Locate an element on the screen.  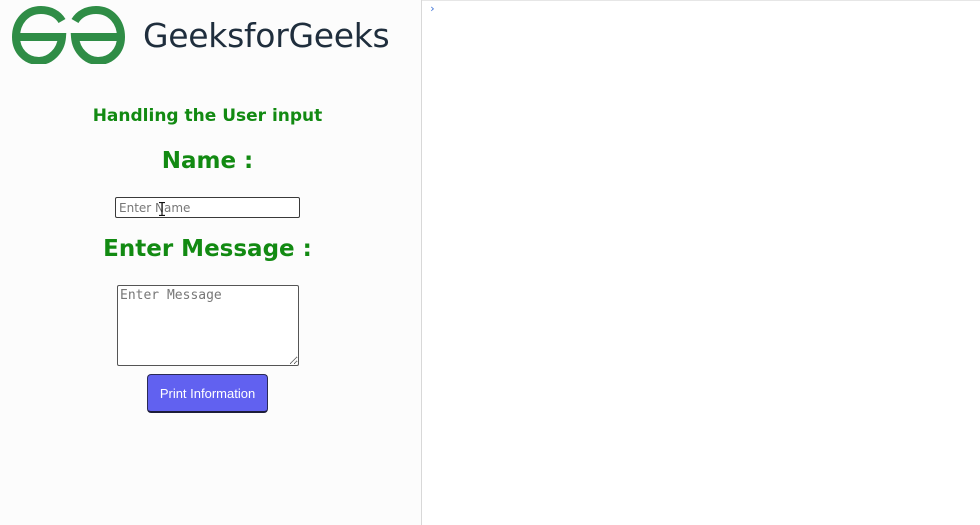
gfg-logo-icon is located at coordinates (68, 35).